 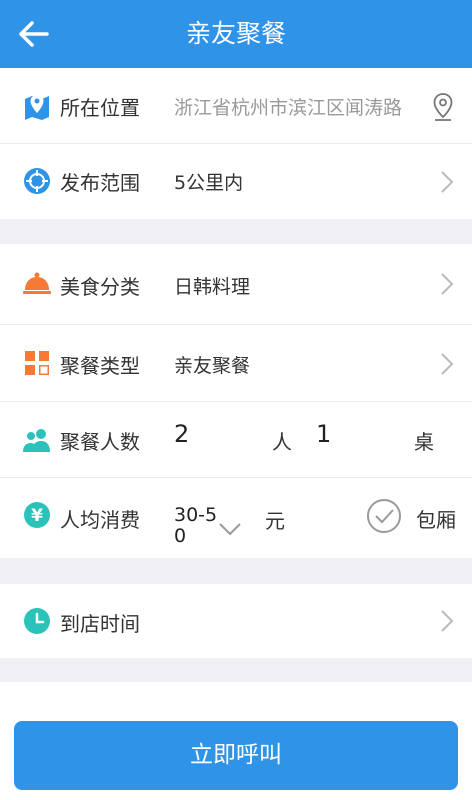 I want to click on per-person-label: 人均消费, so click(x=100, y=520).